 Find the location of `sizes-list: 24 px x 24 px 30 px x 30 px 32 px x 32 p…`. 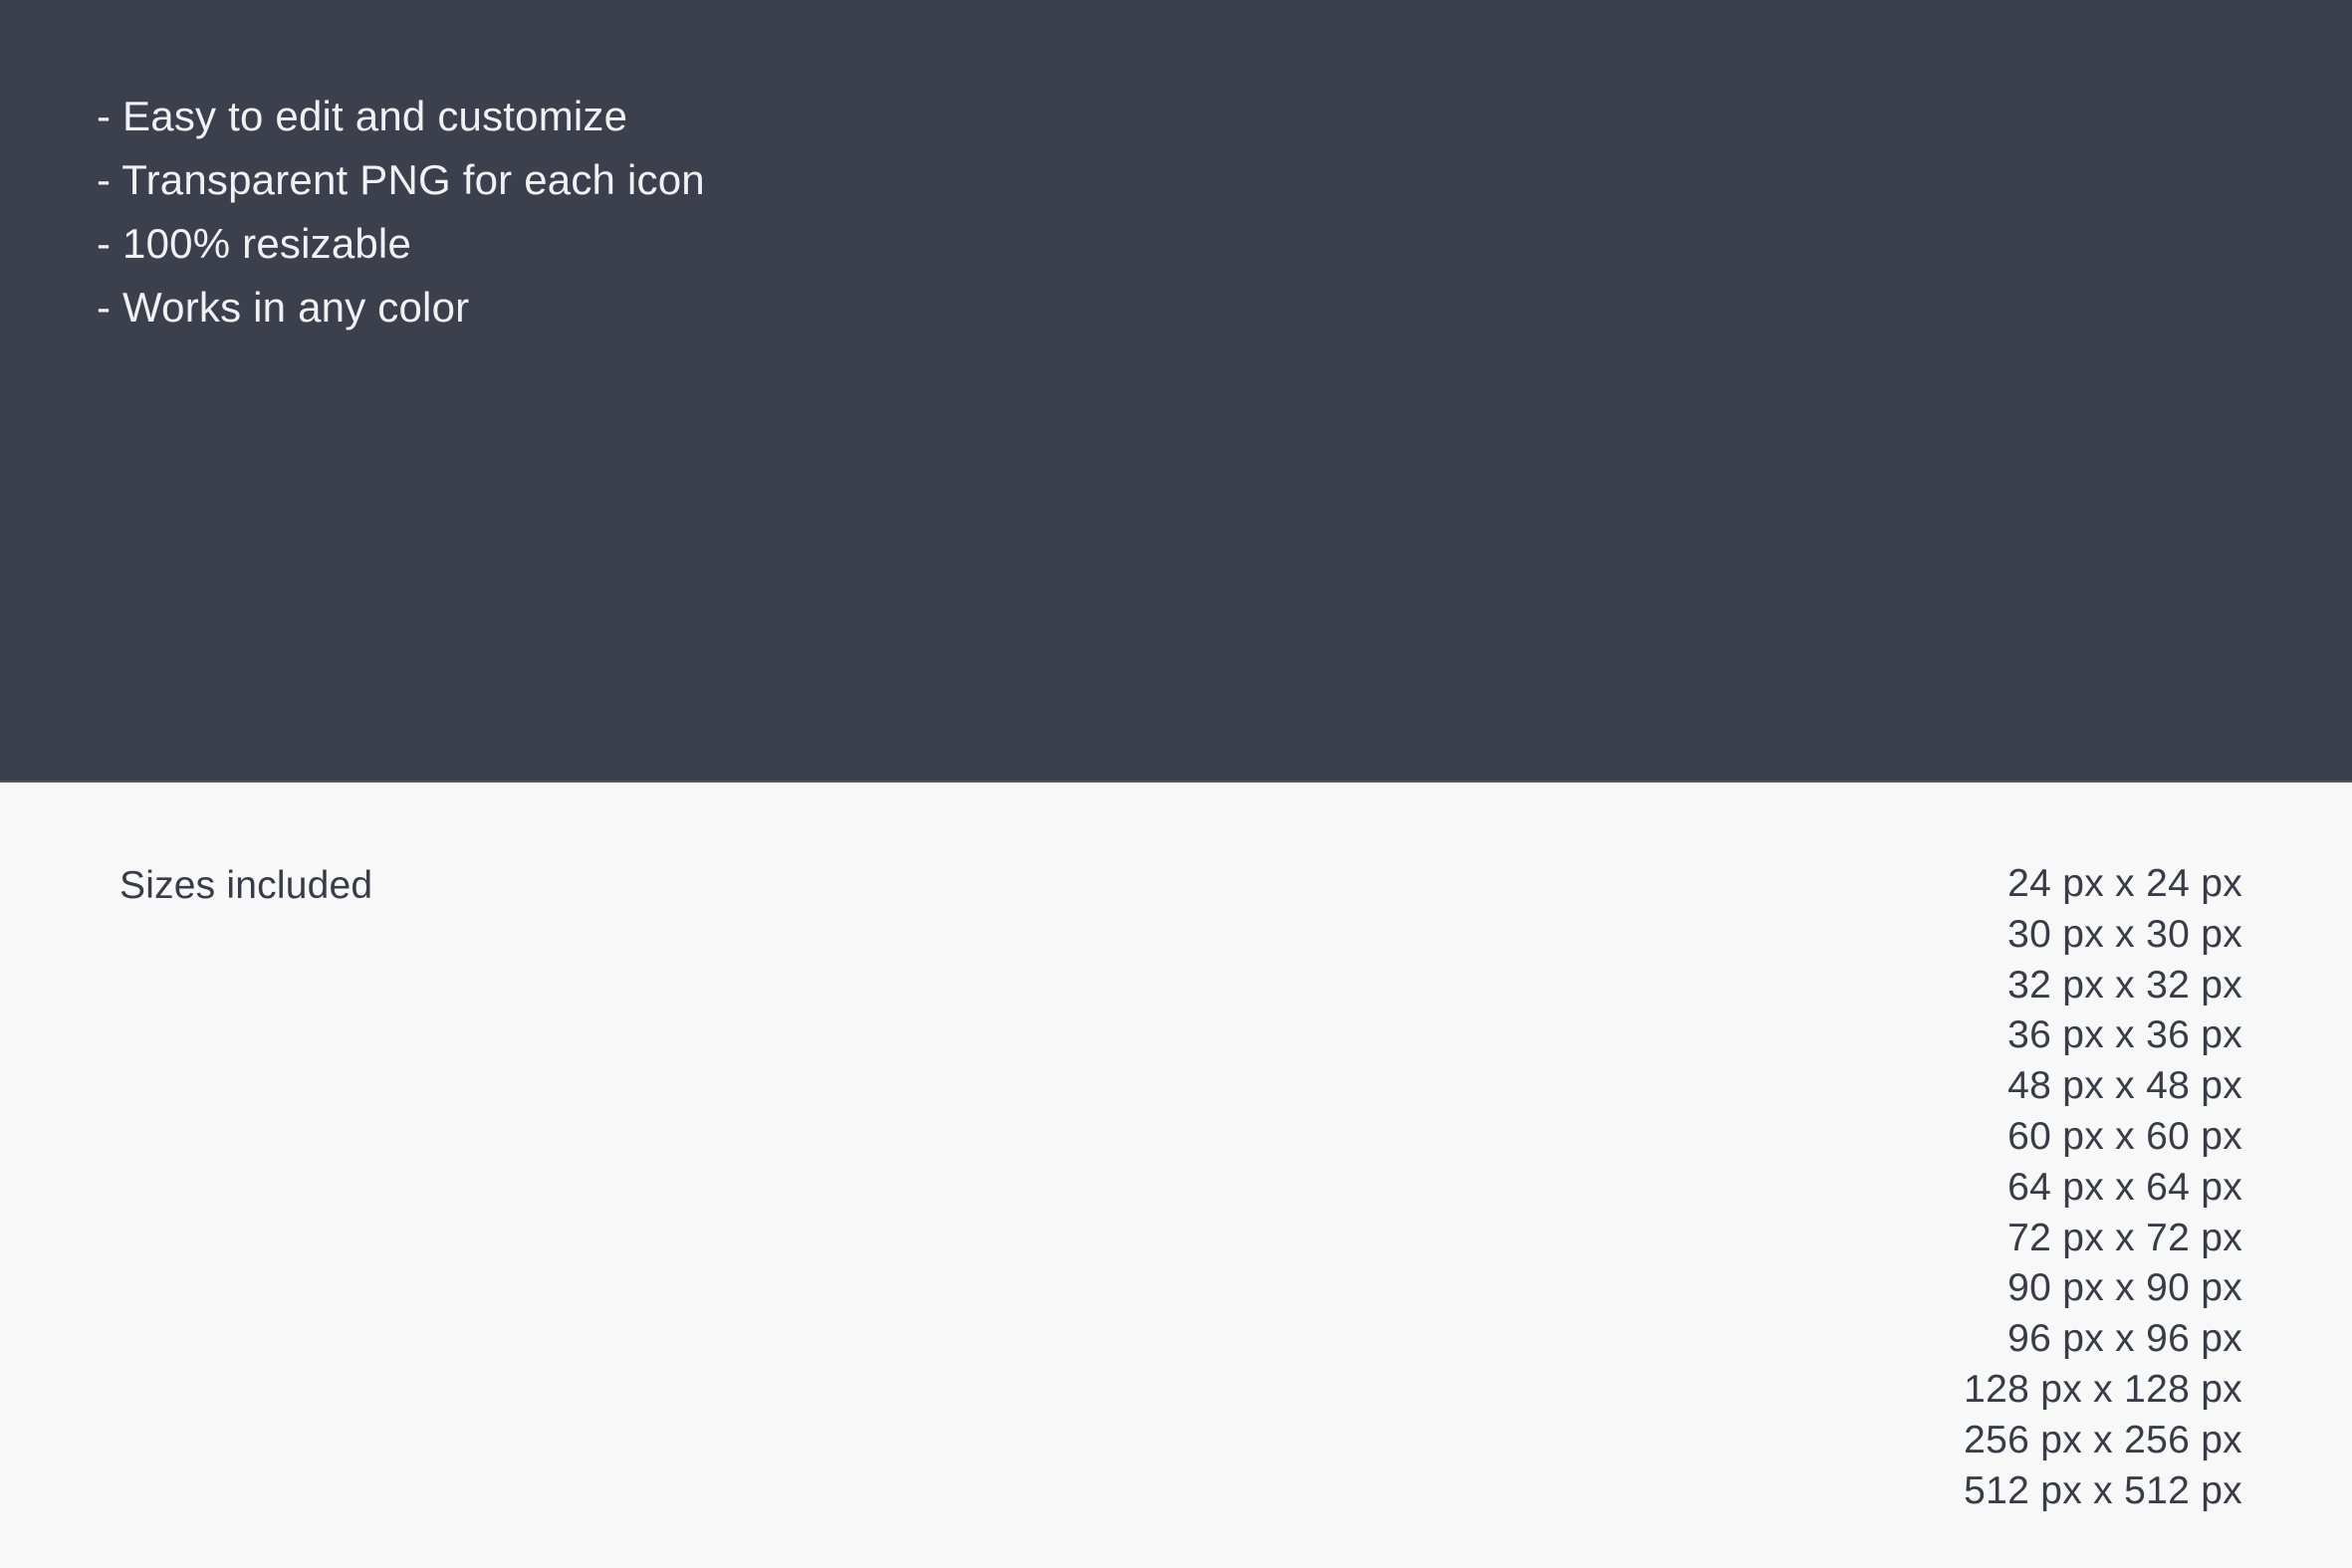

sizes-list: 24 px x 24 px 30 px x 30 px 32 px x 32 p… is located at coordinates (2103, 1188).